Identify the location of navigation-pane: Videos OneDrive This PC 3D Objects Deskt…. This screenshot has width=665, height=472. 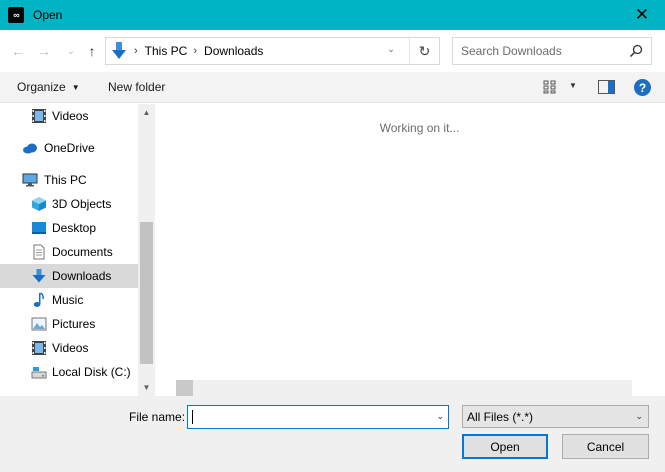
(77, 250).